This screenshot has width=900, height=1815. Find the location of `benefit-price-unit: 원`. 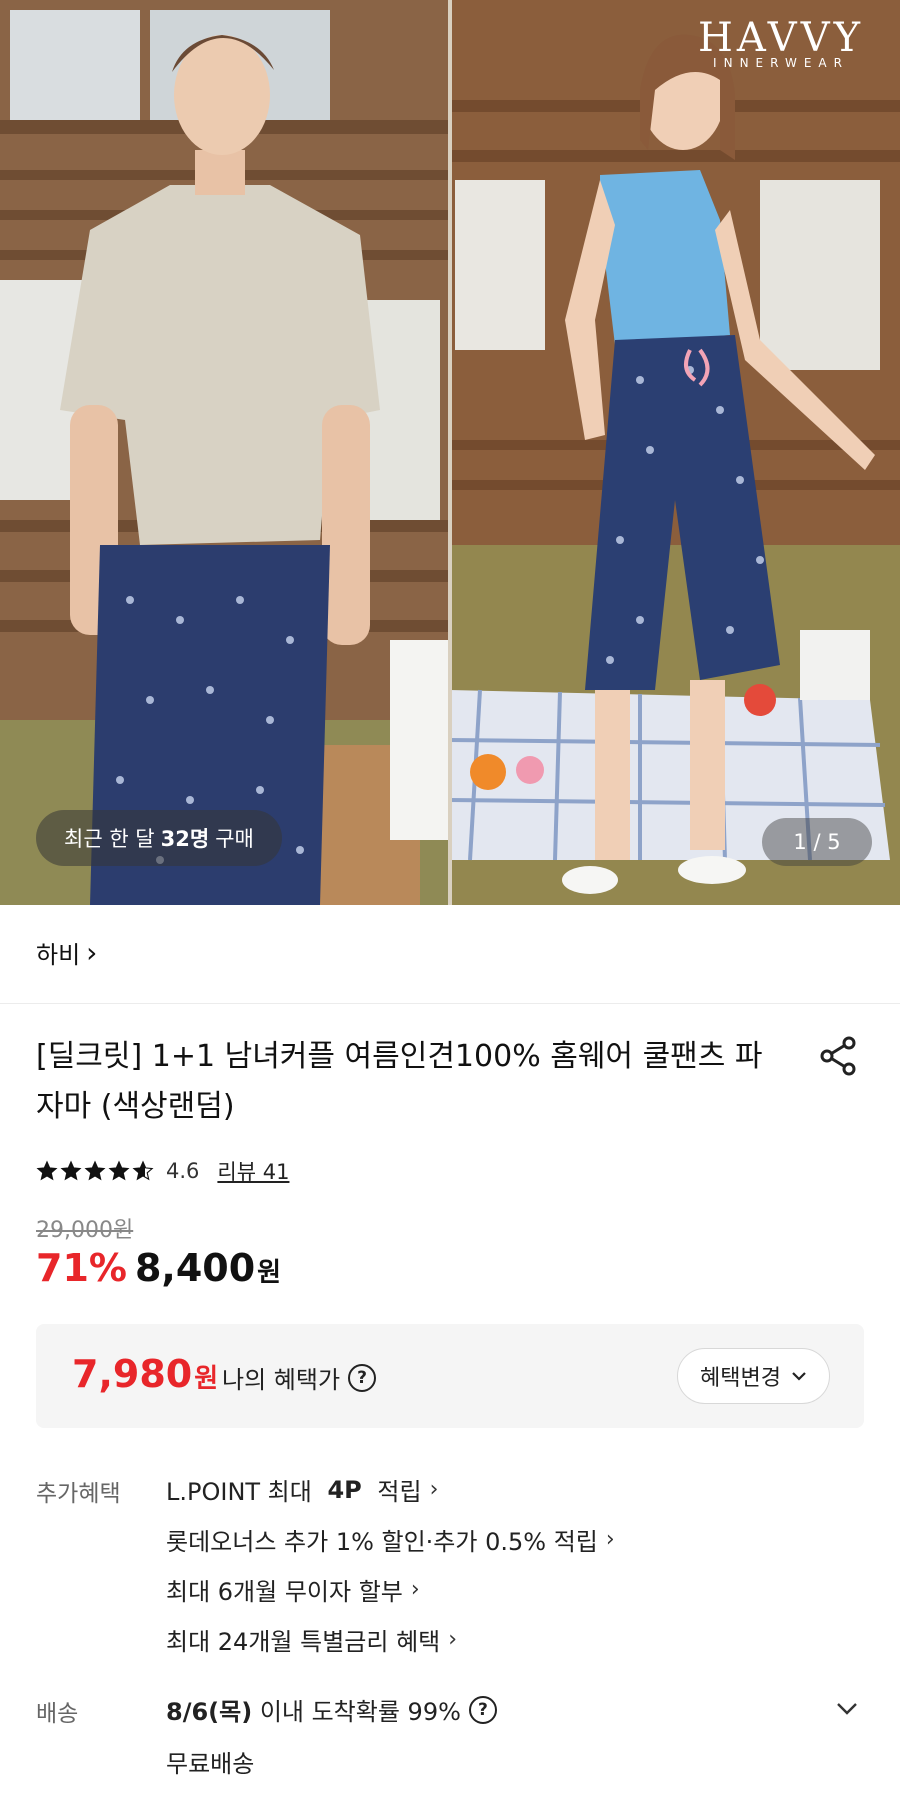

benefit-price-unit: 원 is located at coordinates (206, 1379).